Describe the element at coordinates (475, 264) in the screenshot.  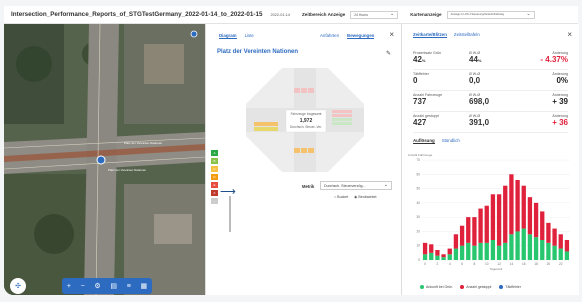
I see `x-tick-label: 8` at that location.